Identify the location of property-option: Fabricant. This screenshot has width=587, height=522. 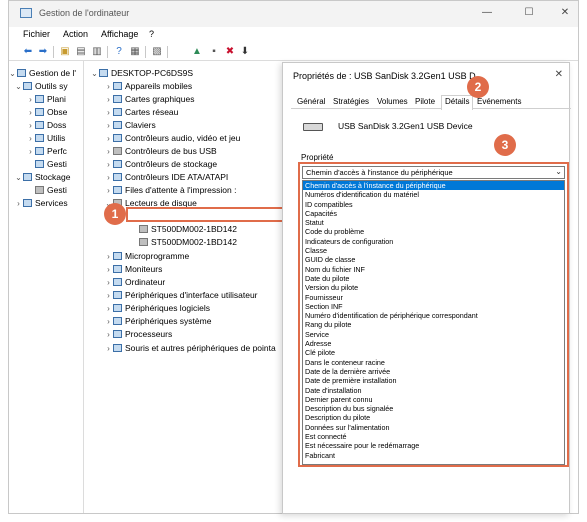
(433, 455).